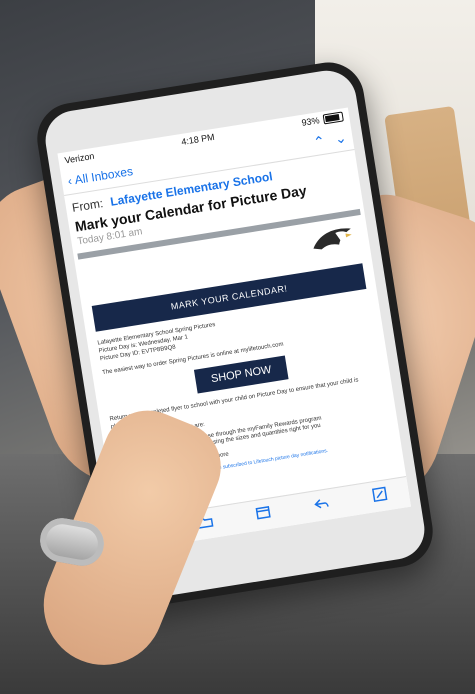 This screenshot has height=694, width=475. Describe the element at coordinates (321, 506) in the screenshot. I see `reply-icon` at that location.